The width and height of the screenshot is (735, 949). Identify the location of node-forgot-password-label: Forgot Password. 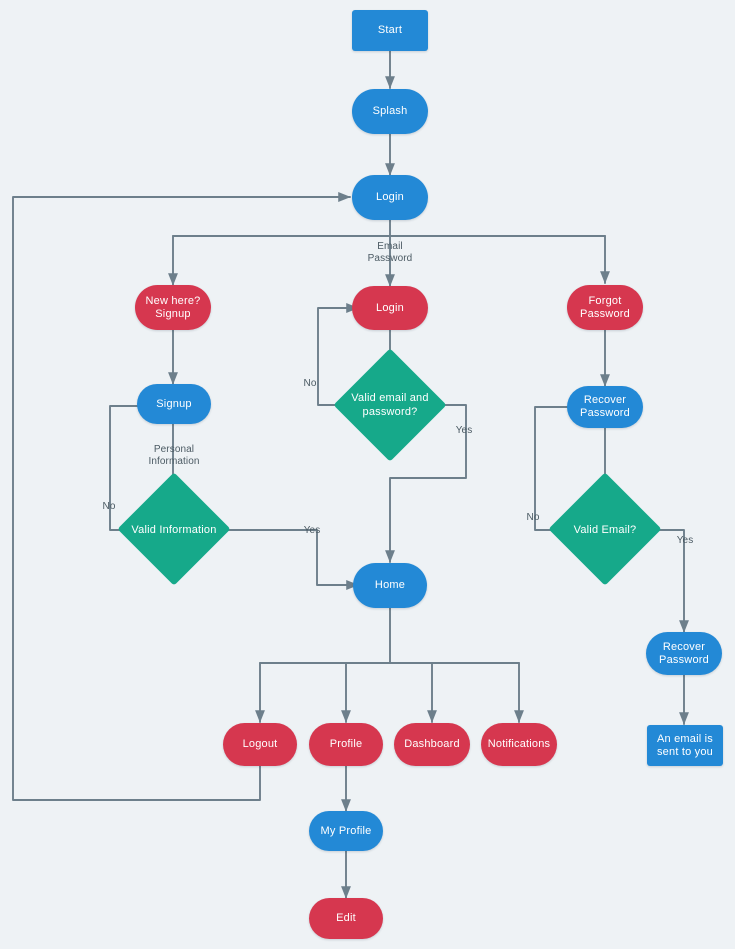
(605, 307).